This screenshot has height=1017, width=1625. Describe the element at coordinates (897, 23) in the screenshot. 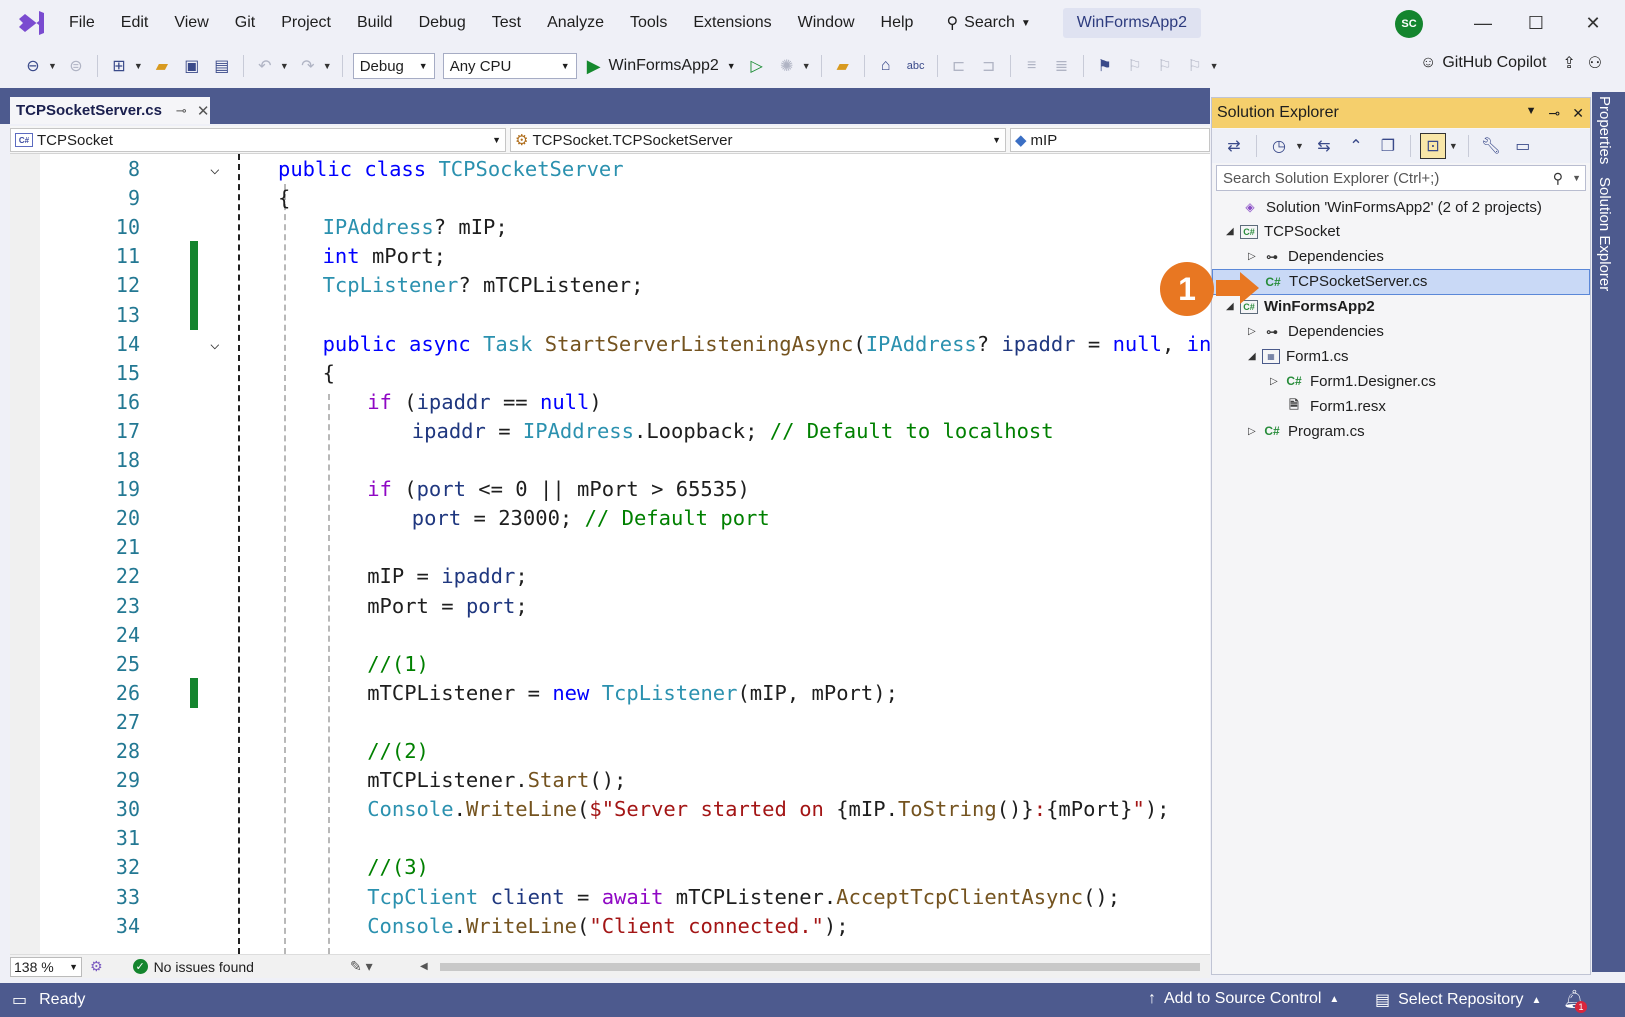

I see `menu-help: Help` at that location.